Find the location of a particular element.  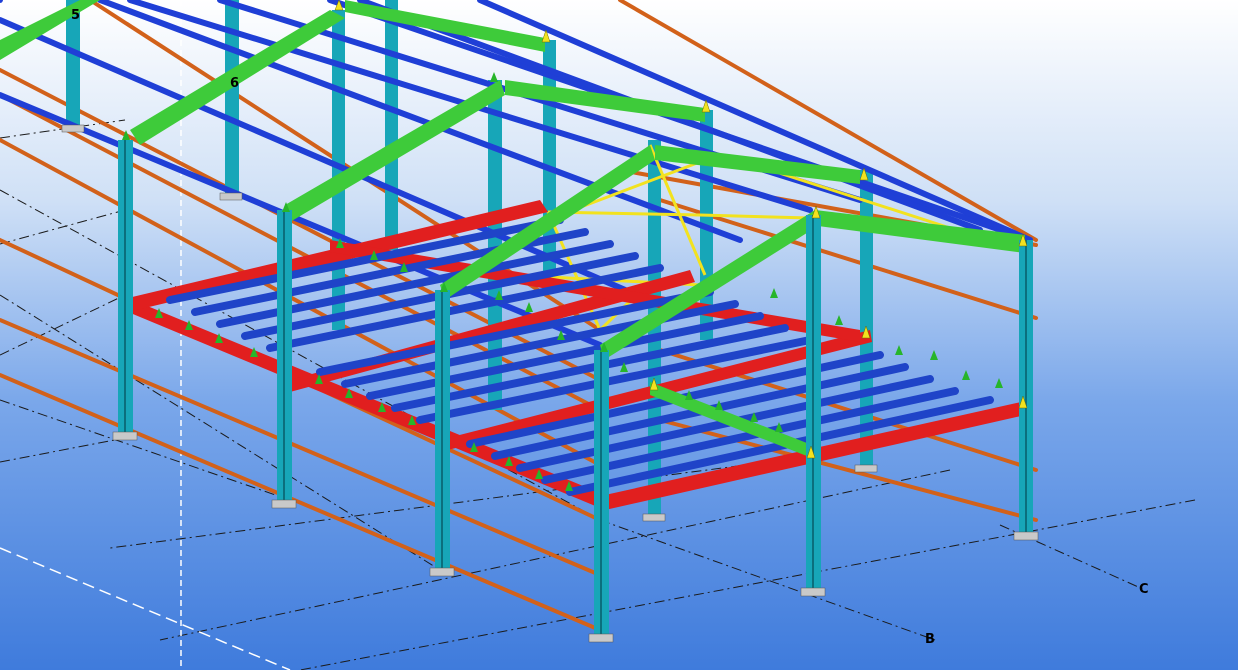

grid-label-6: 6 is located at coordinates (234, 83).